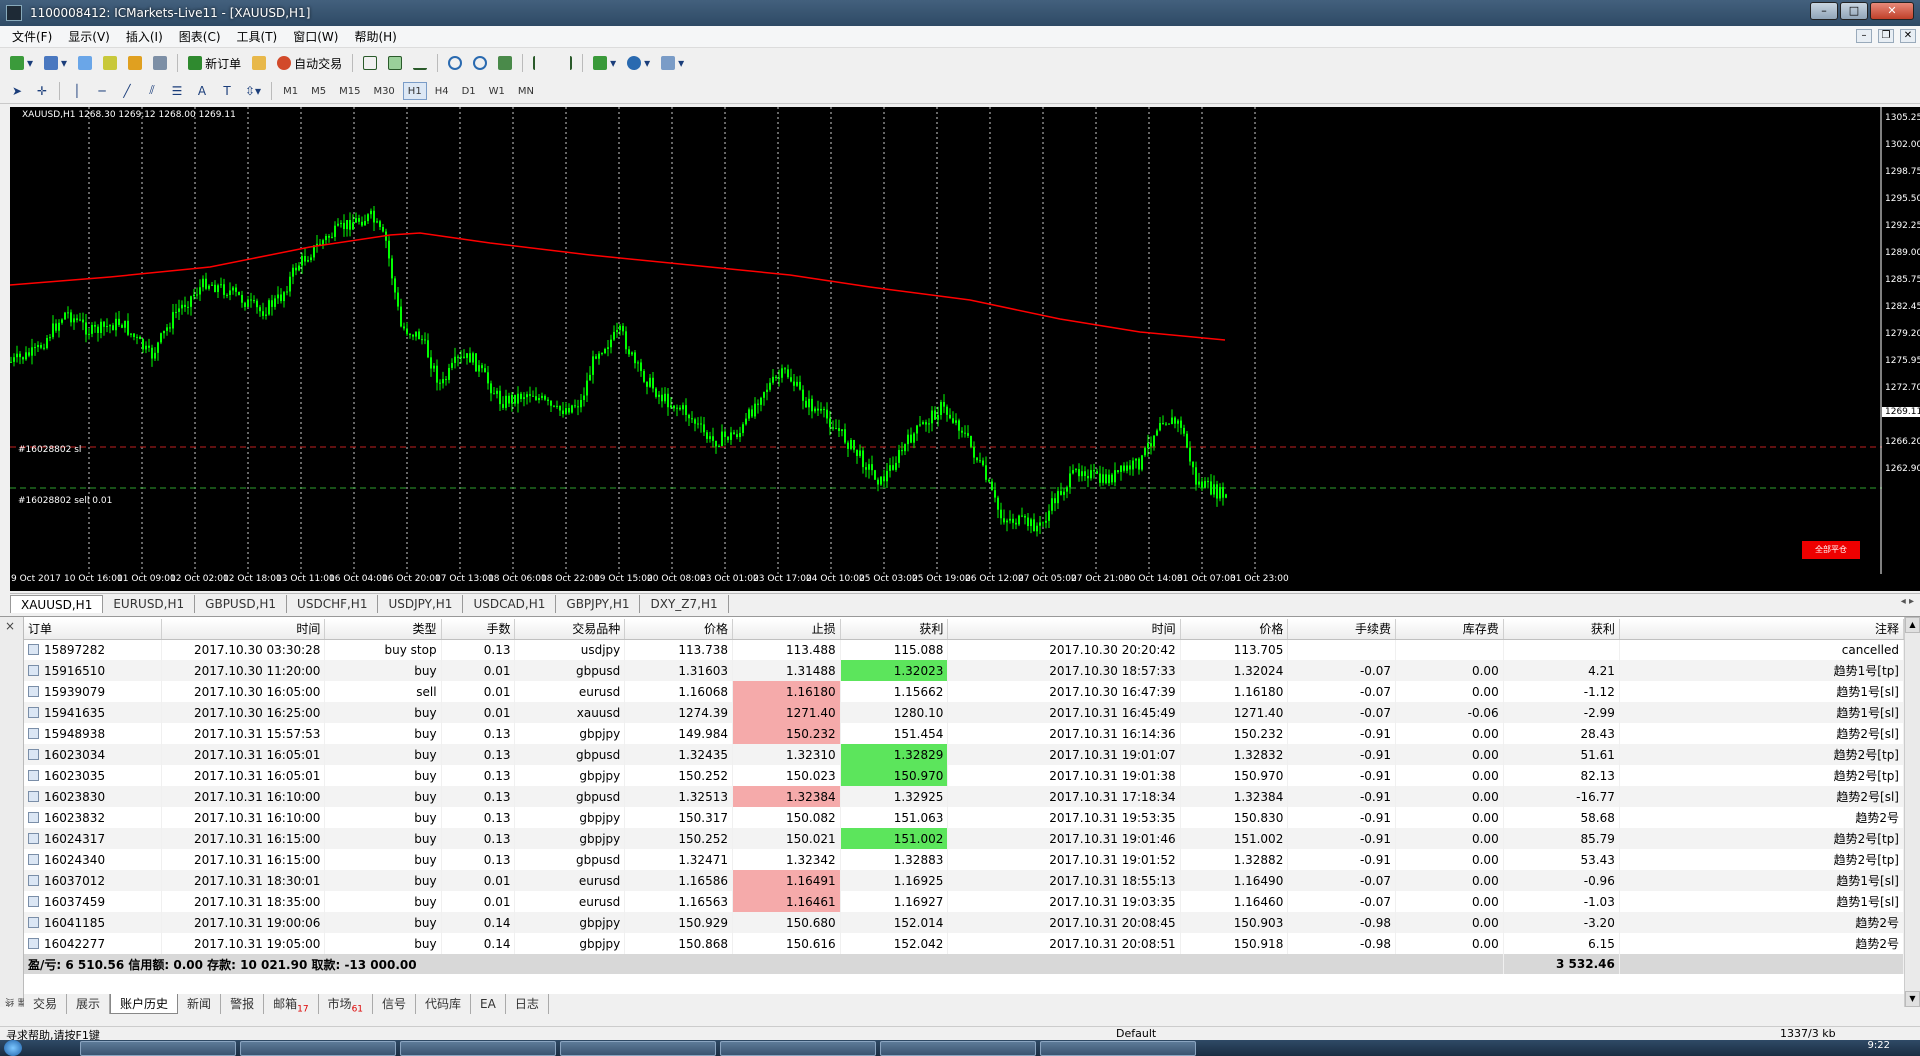 Image resolution: width=1920 pixels, height=1056 pixels. What do you see at coordinates (89, 36) in the screenshot?
I see `menu-view: 显示(V)` at bounding box center [89, 36].